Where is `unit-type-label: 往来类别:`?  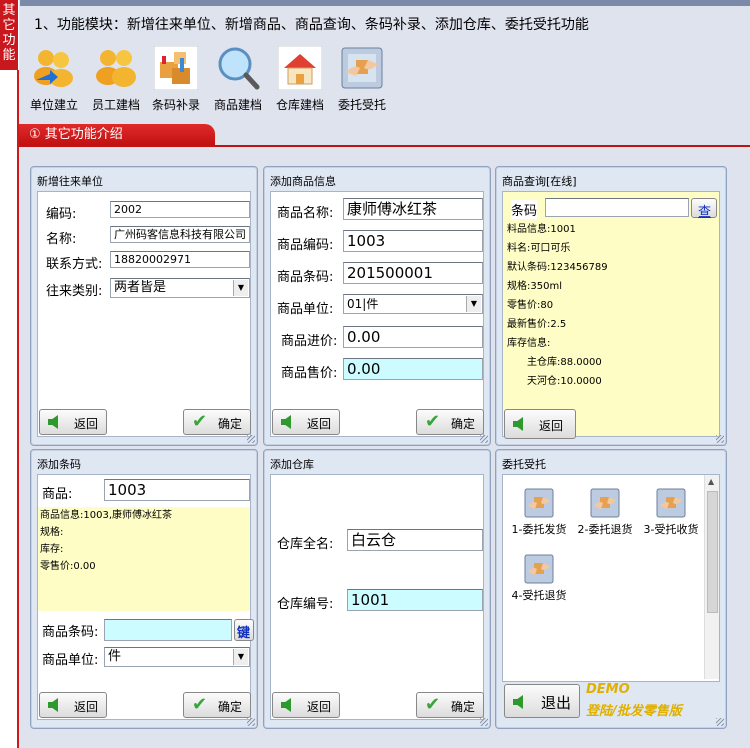
unit-type-label: 往来类别: is located at coordinates (74, 291).